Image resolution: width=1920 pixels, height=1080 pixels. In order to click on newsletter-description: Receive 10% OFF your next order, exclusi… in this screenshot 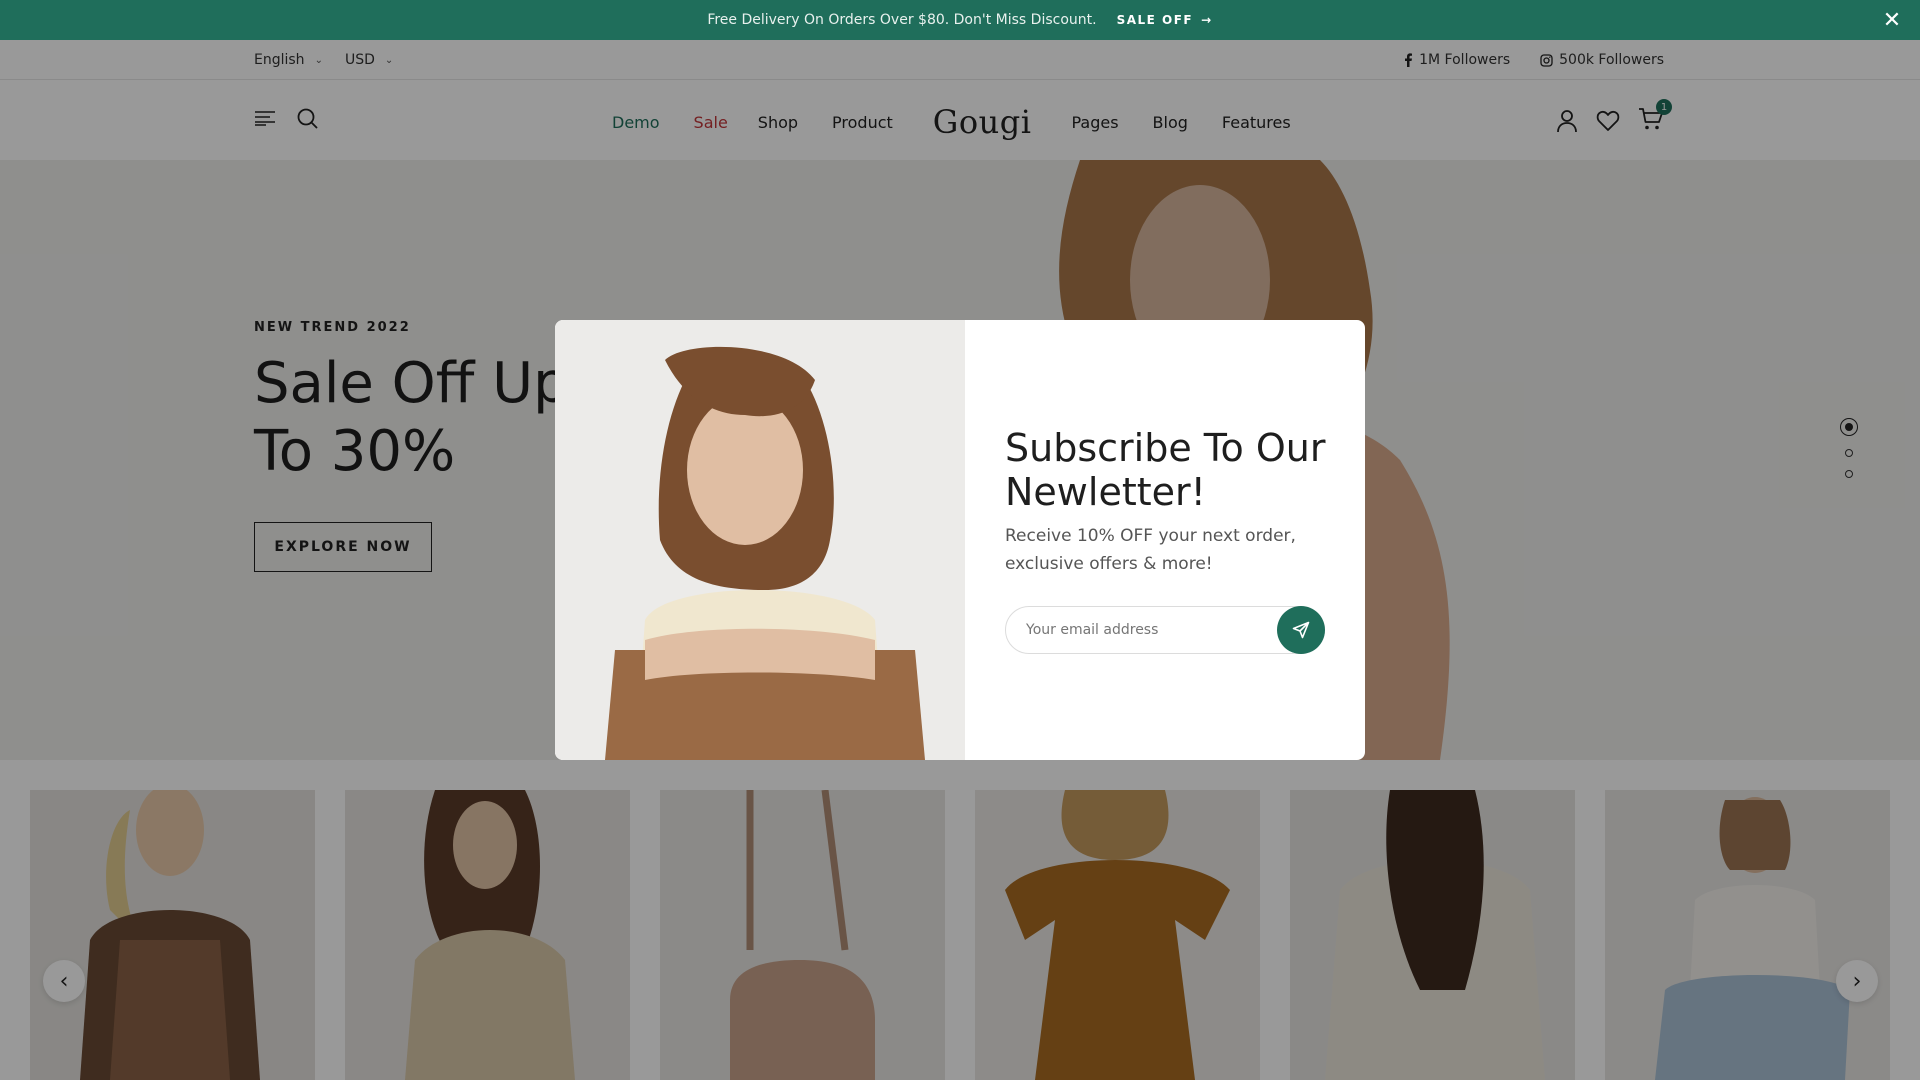, I will do `click(1150, 550)`.